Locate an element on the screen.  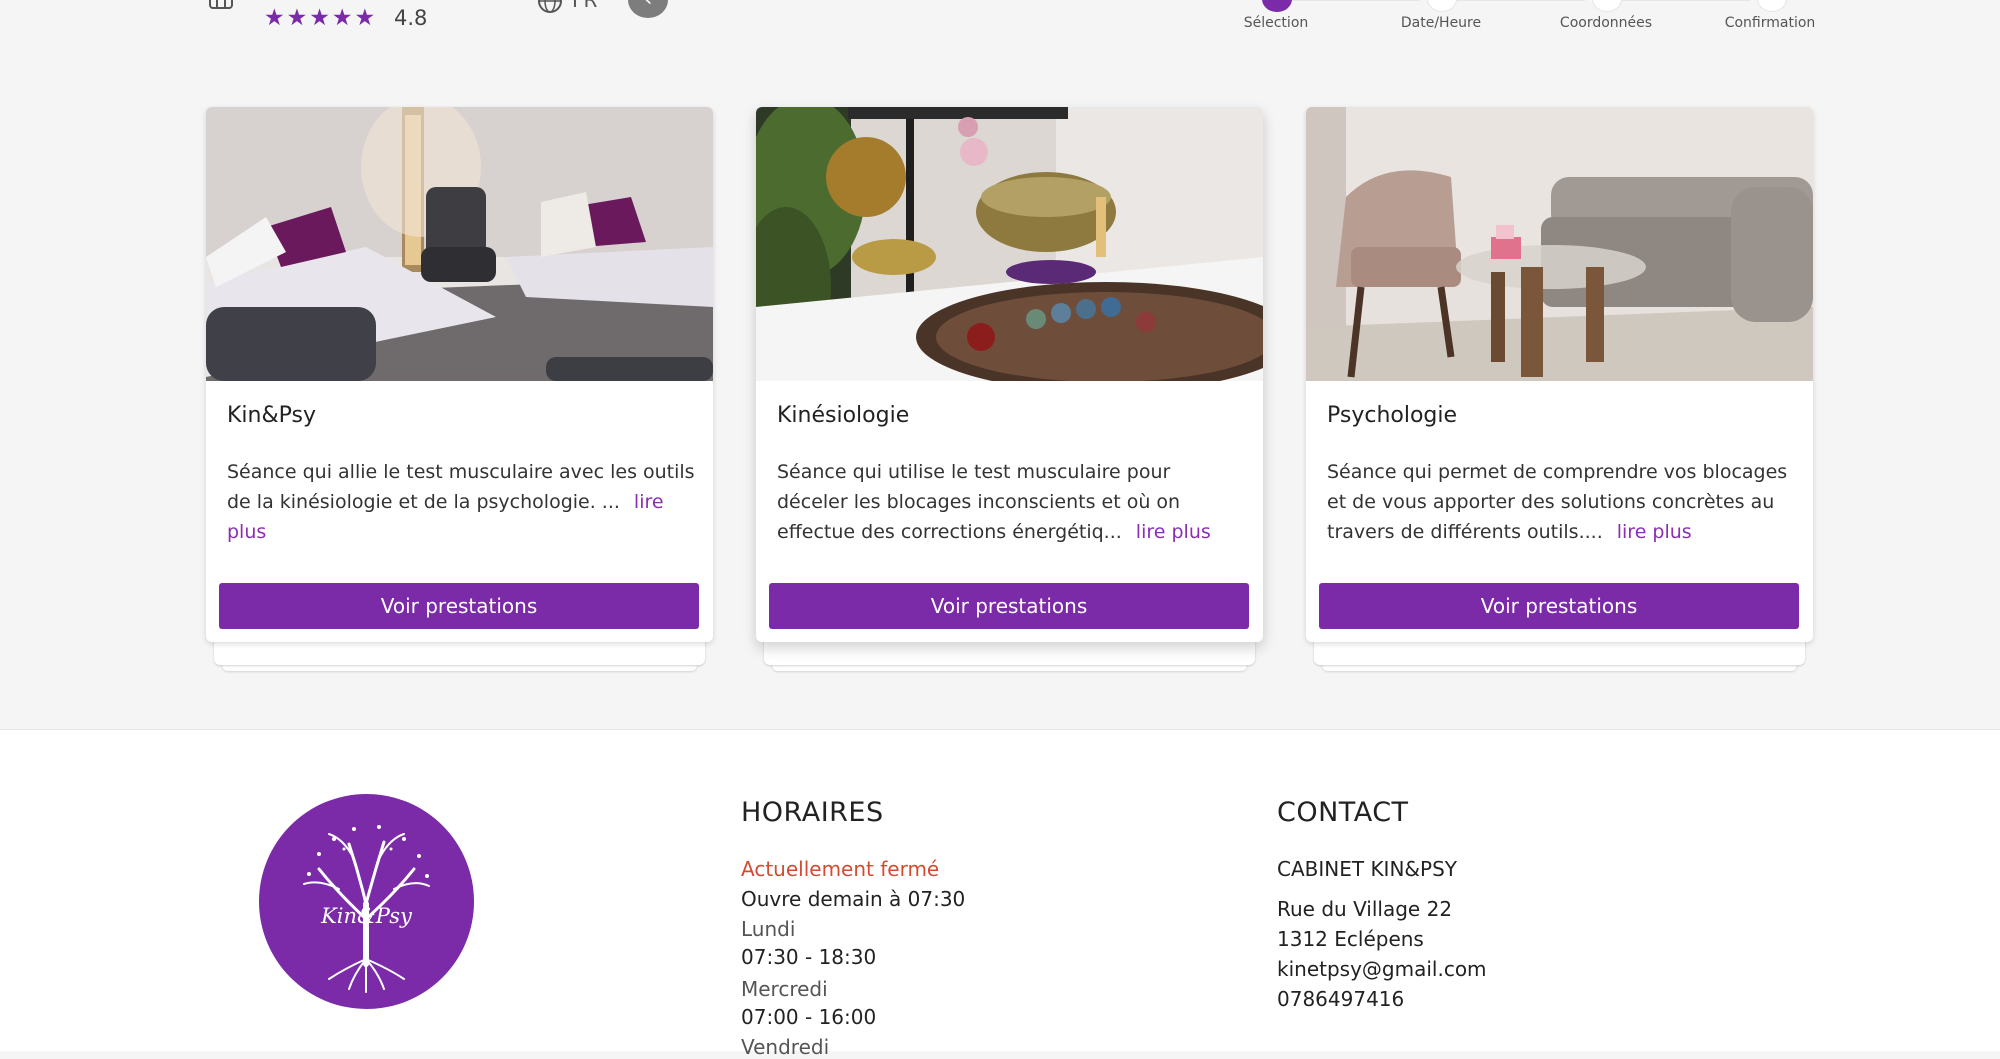
day-label: Mercredi is located at coordinates (784, 989).